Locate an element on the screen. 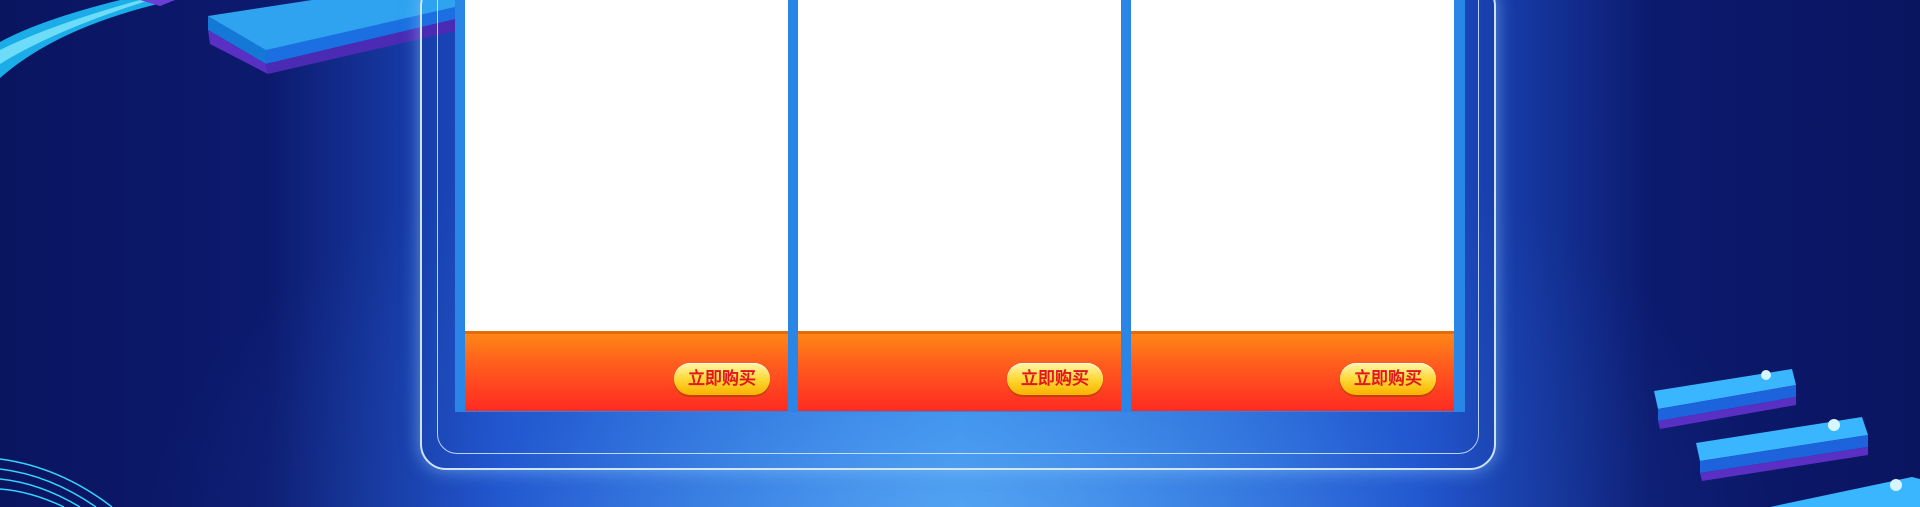  product-card-3: 立即购买 is located at coordinates (1292, 205).